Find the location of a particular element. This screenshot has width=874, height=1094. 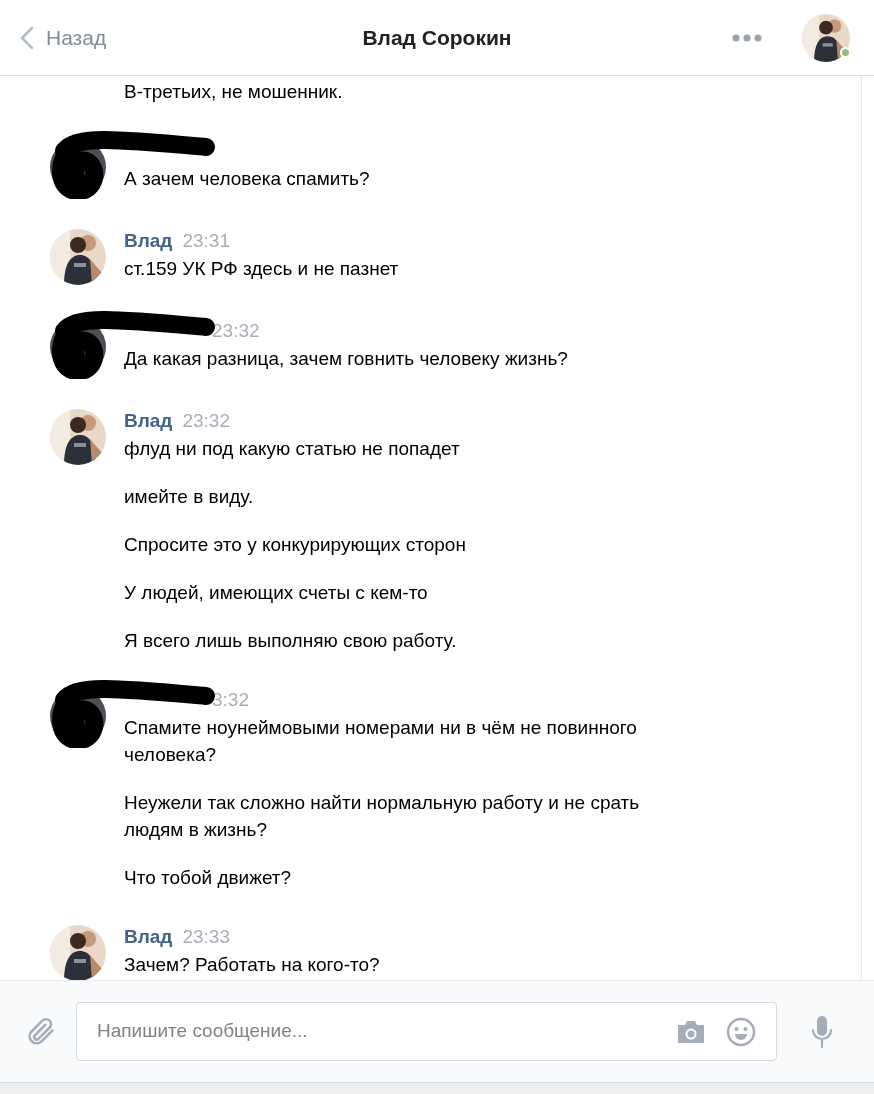

message-time: 23:33 is located at coordinates (206, 936).